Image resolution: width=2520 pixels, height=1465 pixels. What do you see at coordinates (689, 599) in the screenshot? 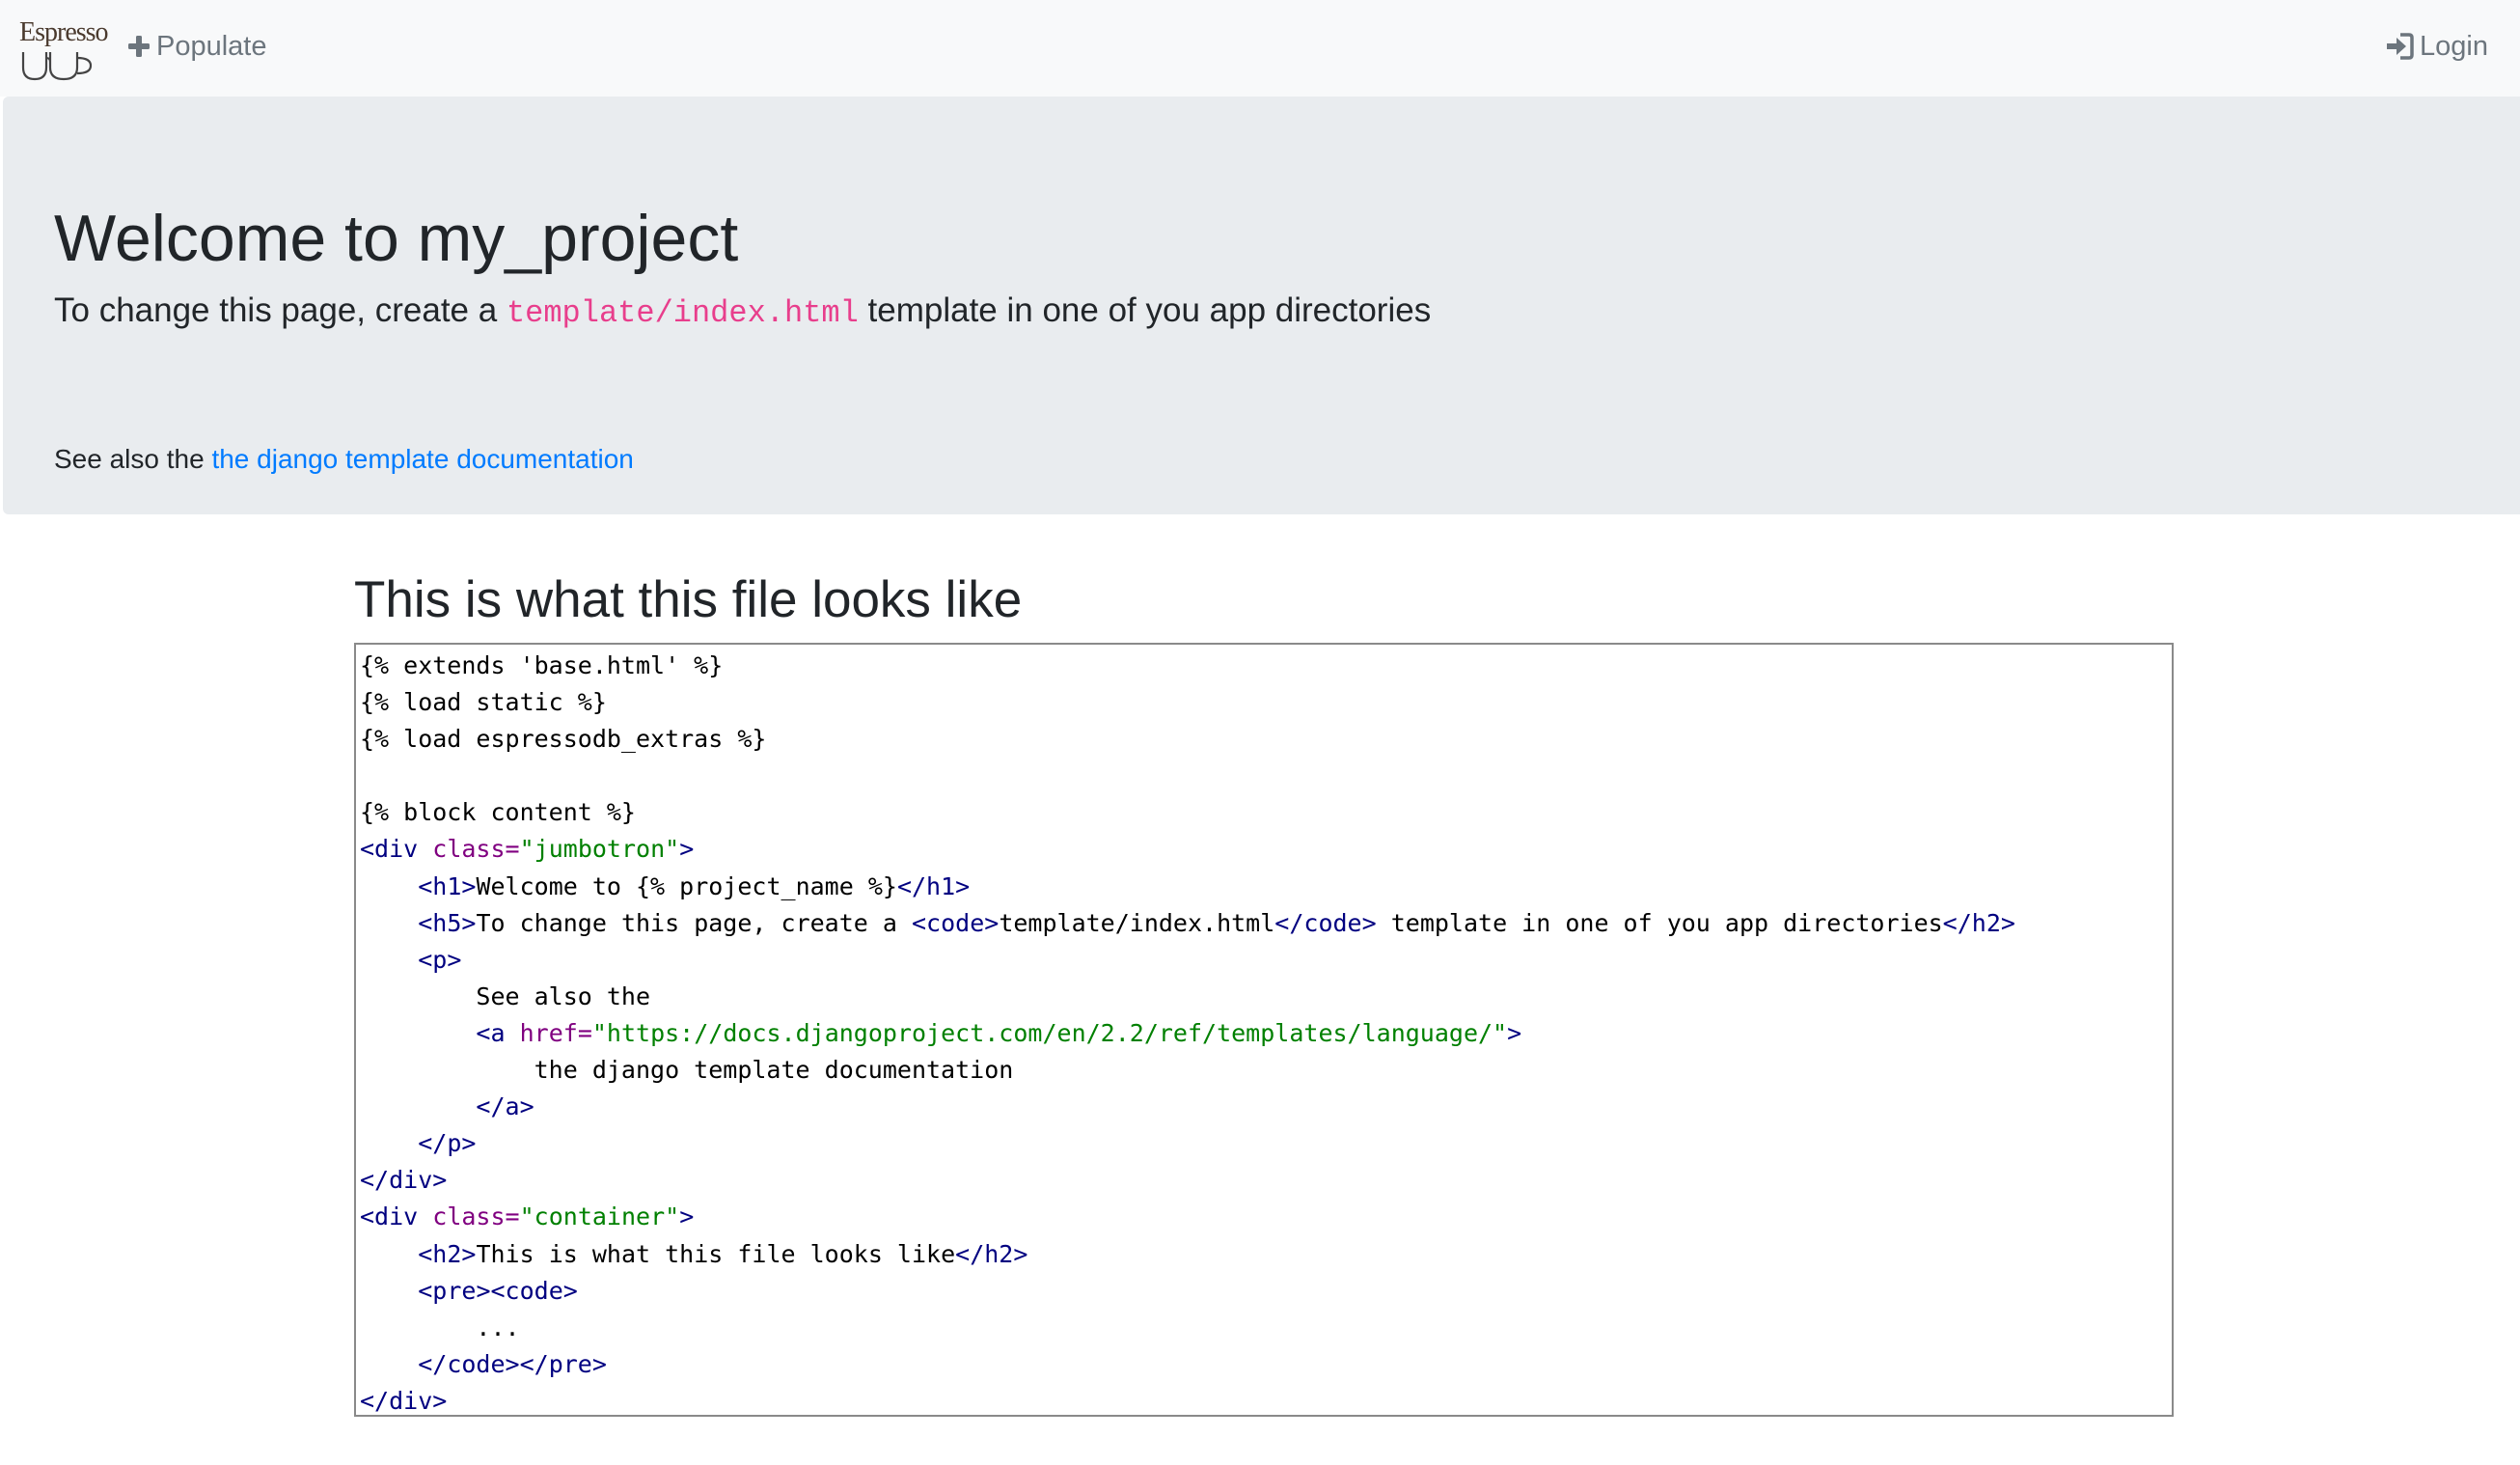
I see `section-title: This is what this file looks like` at bounding box center [689, 599].